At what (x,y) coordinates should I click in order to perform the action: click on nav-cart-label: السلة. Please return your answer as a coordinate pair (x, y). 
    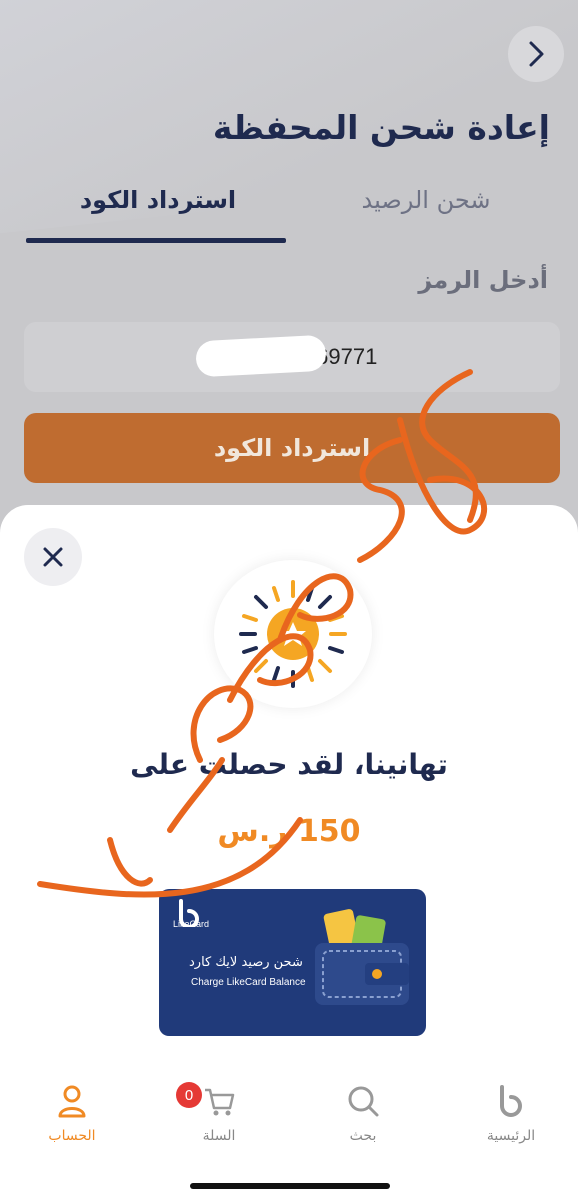
    Looking at the image, I should click on (219, 1136).